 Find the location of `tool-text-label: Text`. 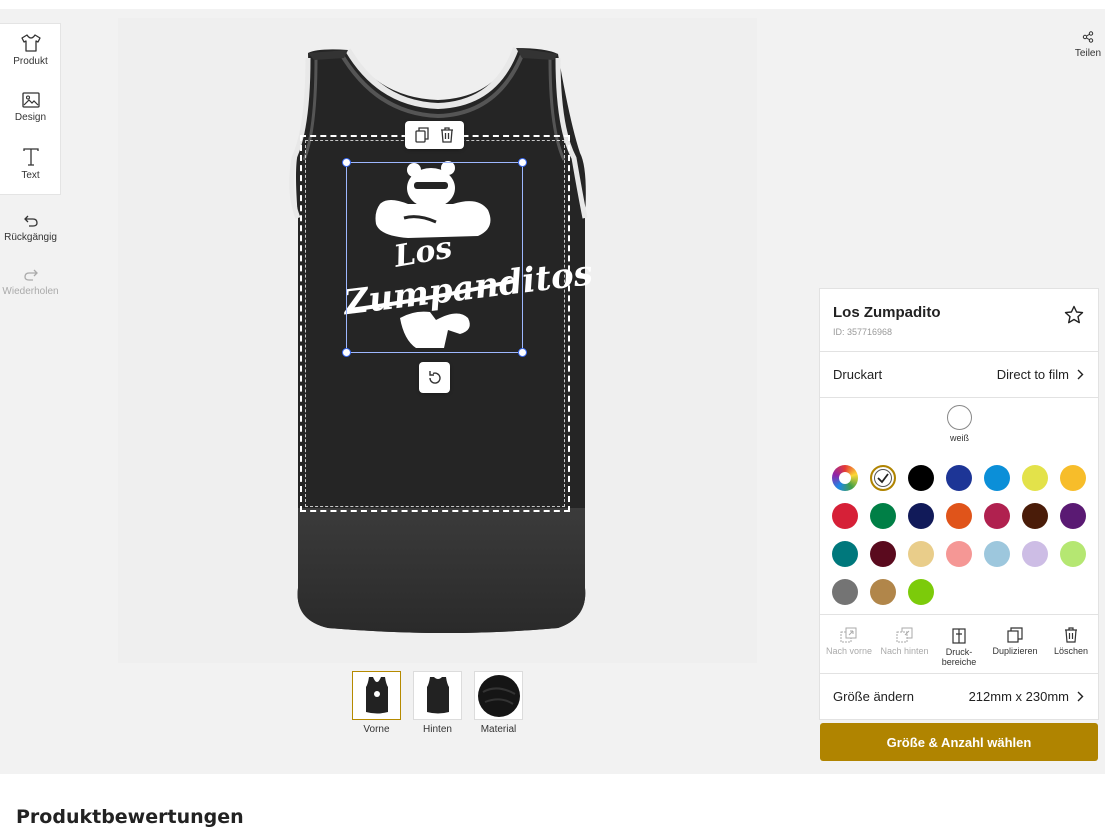

tool-text-label: Text is located at coordinates (30, 175).